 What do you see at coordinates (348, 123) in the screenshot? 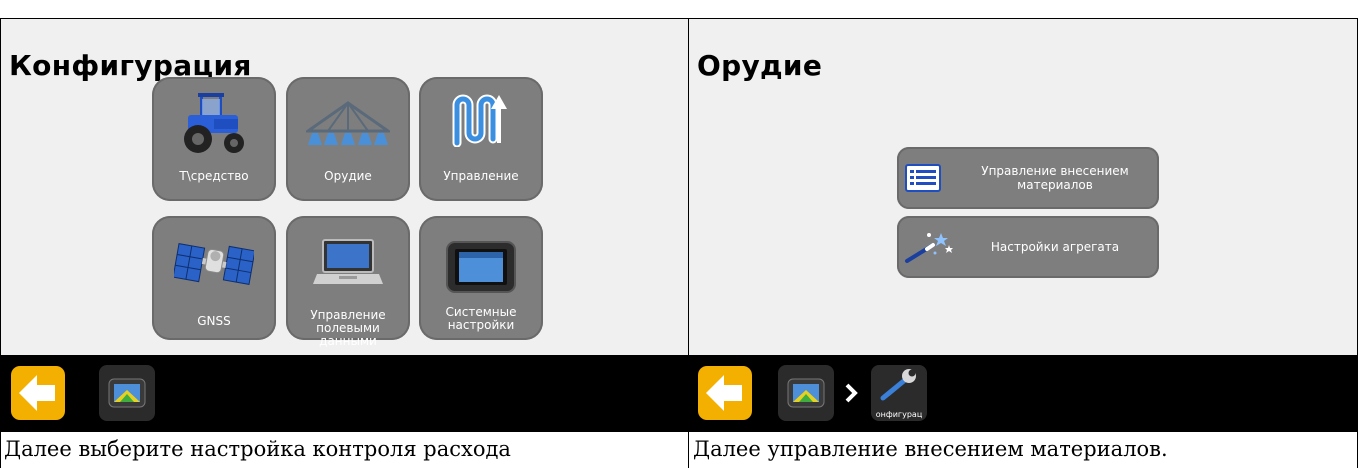
I see `sprayer-boom-icon` at bounding box center [348, 123].